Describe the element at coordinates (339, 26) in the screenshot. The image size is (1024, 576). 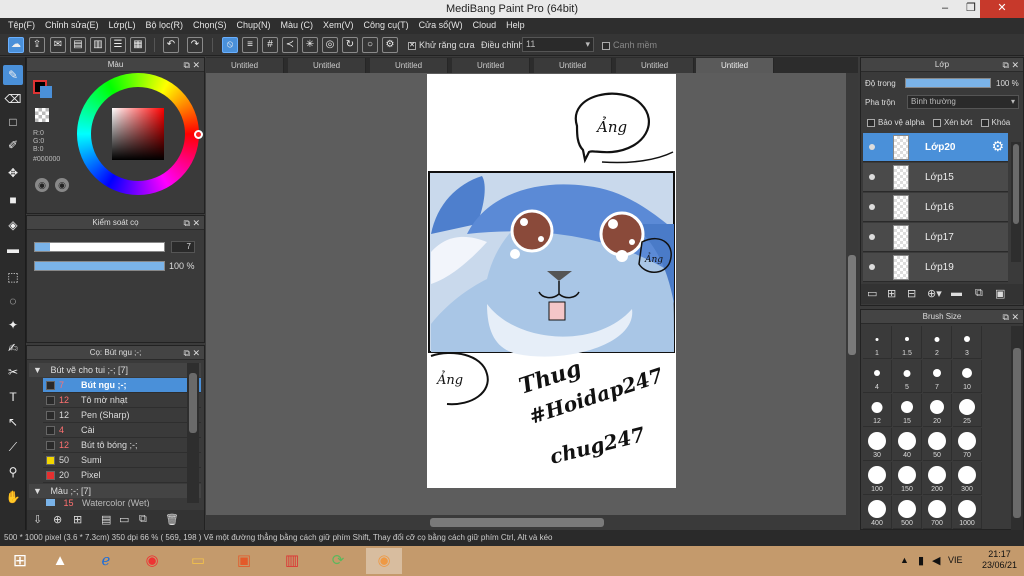
I see `menu-view: Xem(V)` at that location.